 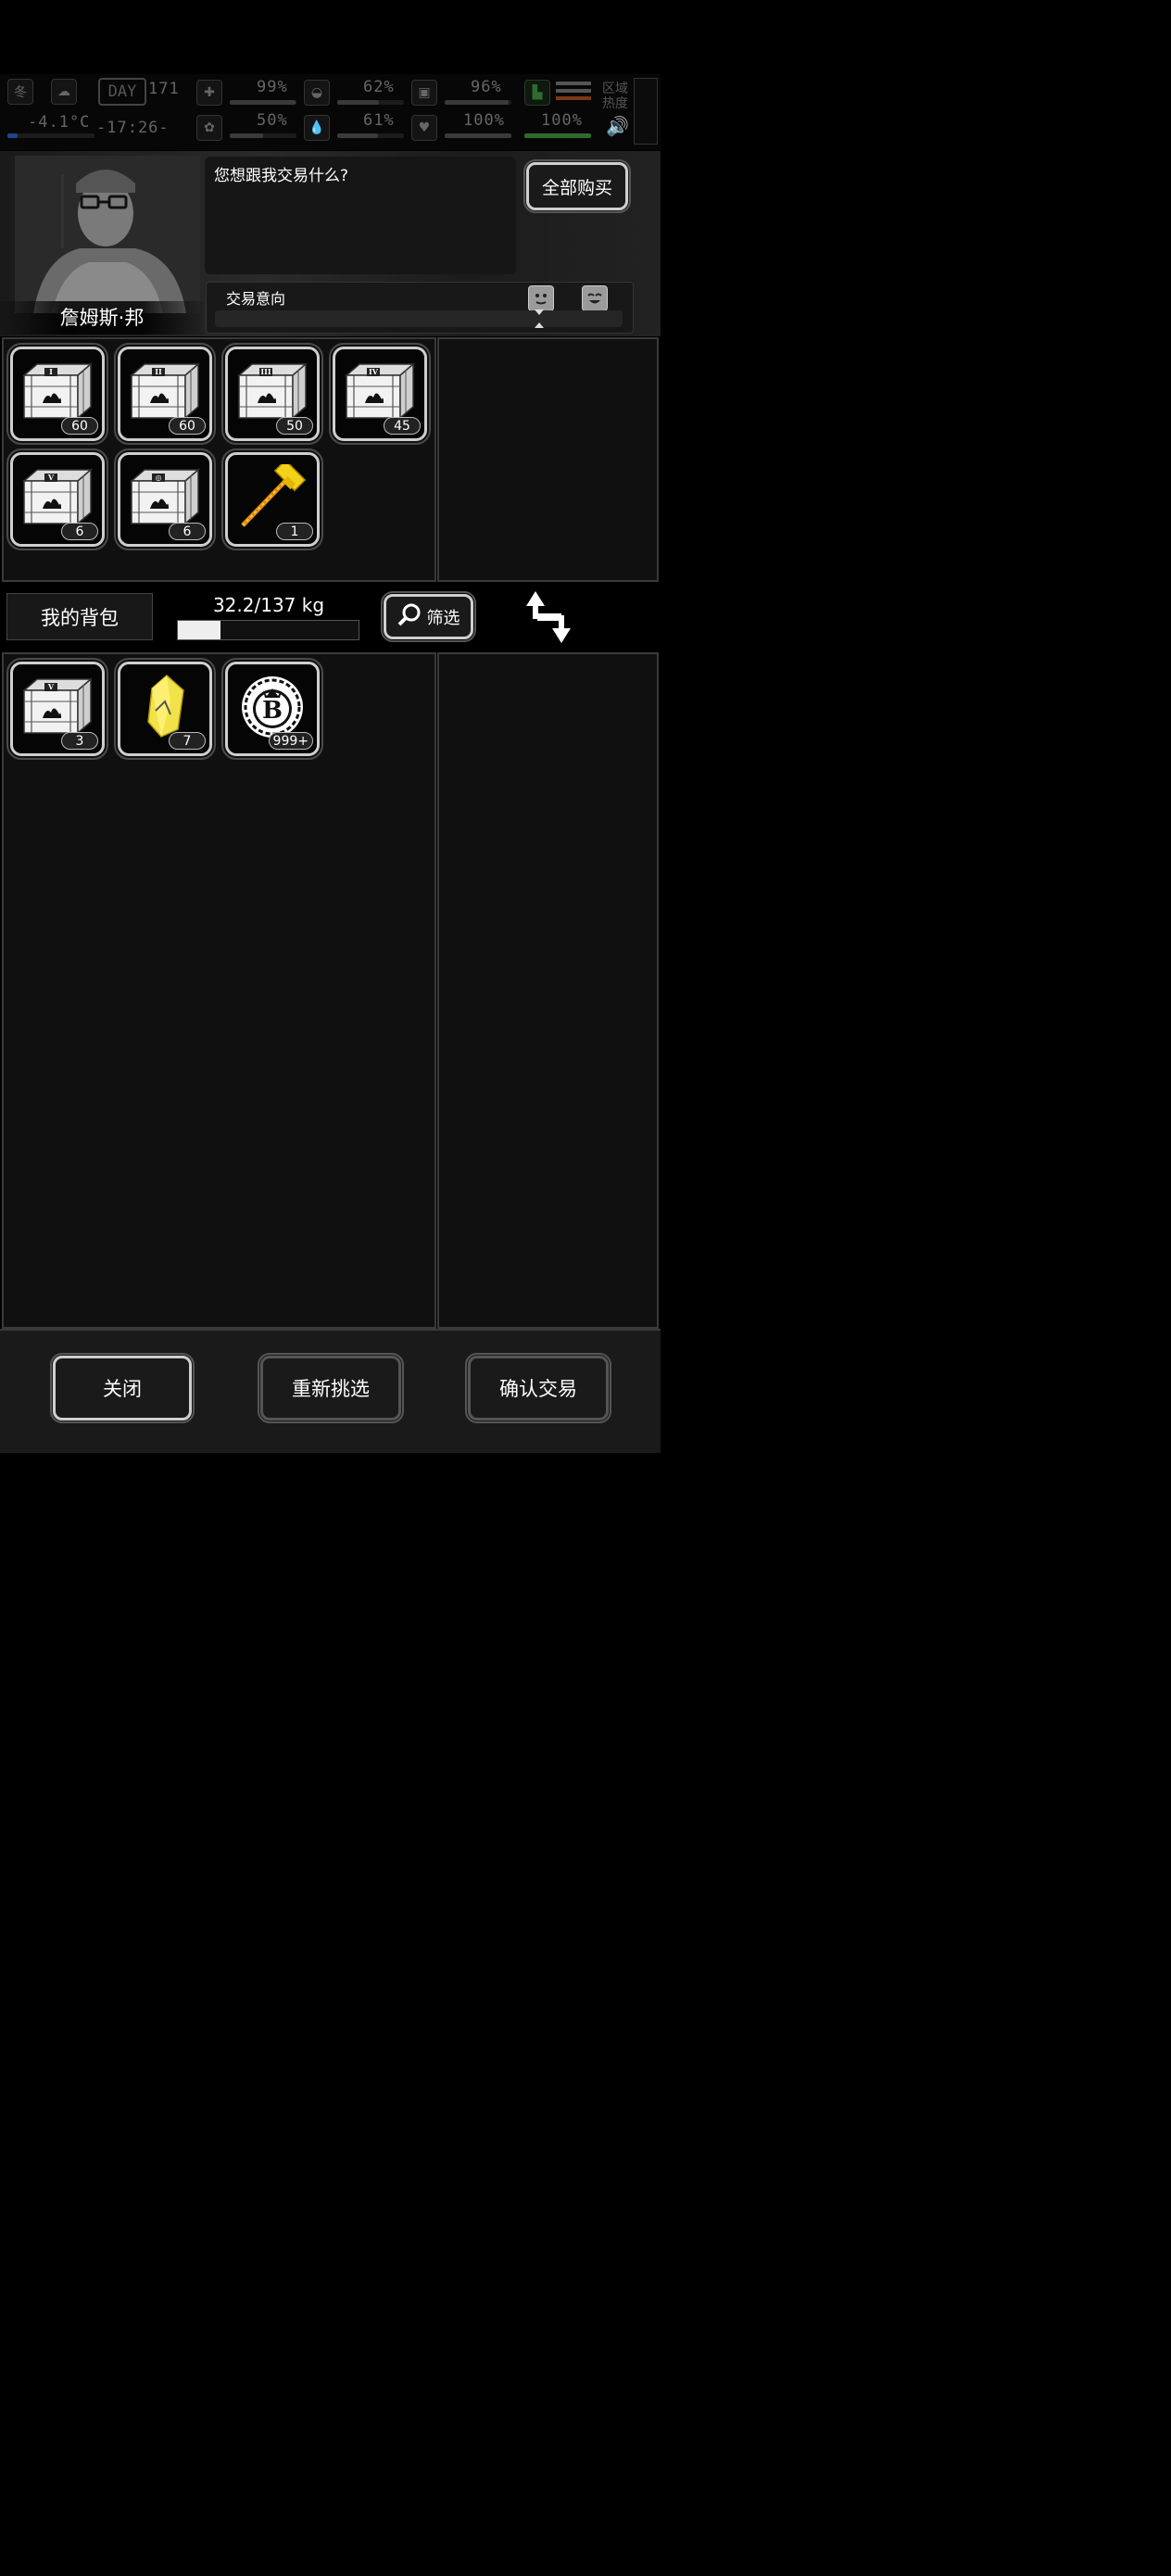 I want to click on filter-button: 筛选, so click(x=429, y=616).